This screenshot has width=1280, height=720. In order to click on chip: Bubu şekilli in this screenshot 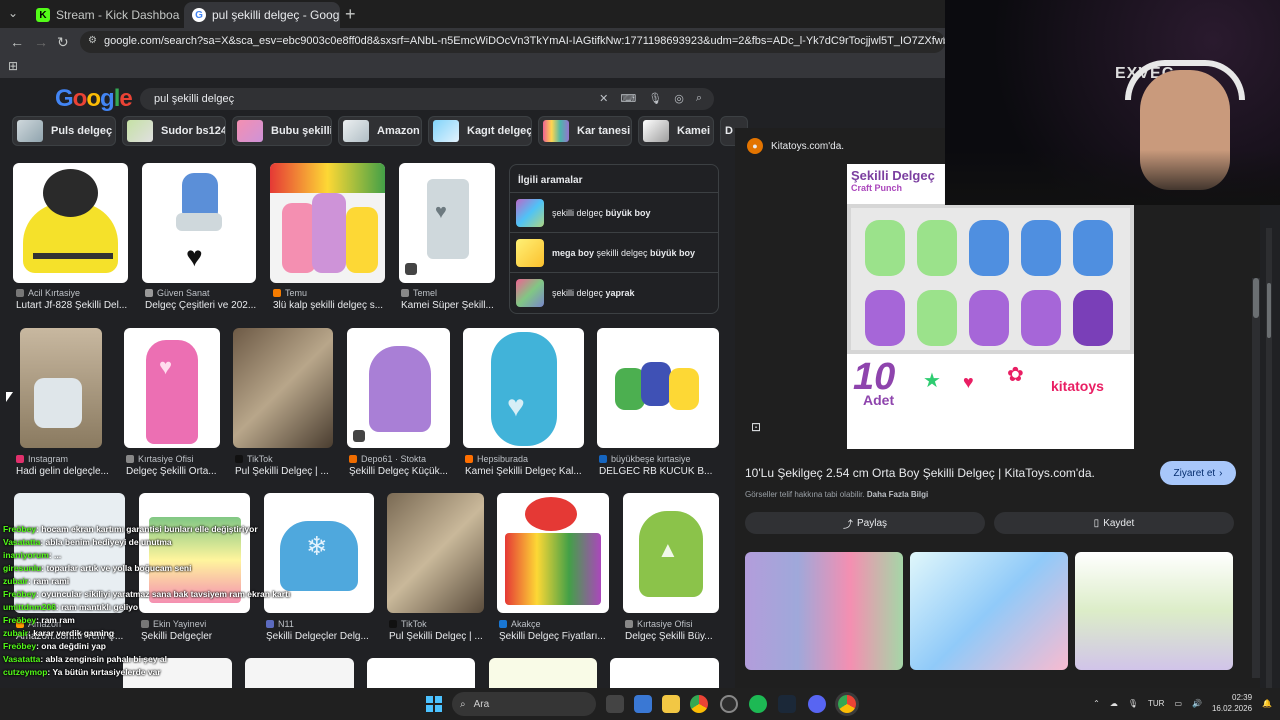, I will do `click(282, 131)`.